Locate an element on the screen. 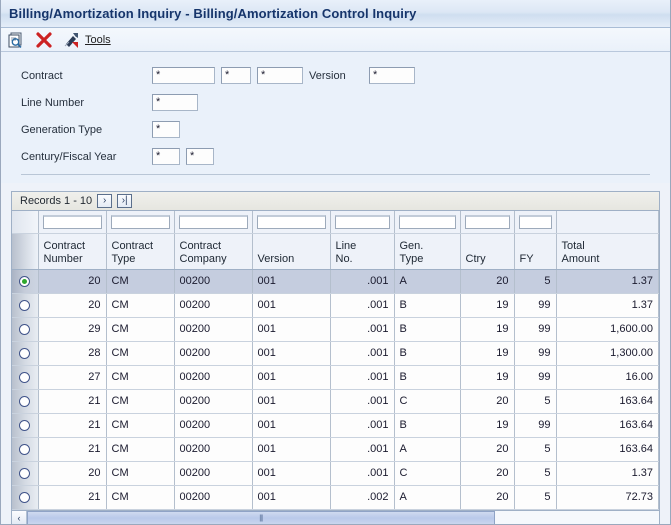 The height and width of the screenshot is (525, 671). cell-contract-number: 29 is located at coordinates (72, 329).